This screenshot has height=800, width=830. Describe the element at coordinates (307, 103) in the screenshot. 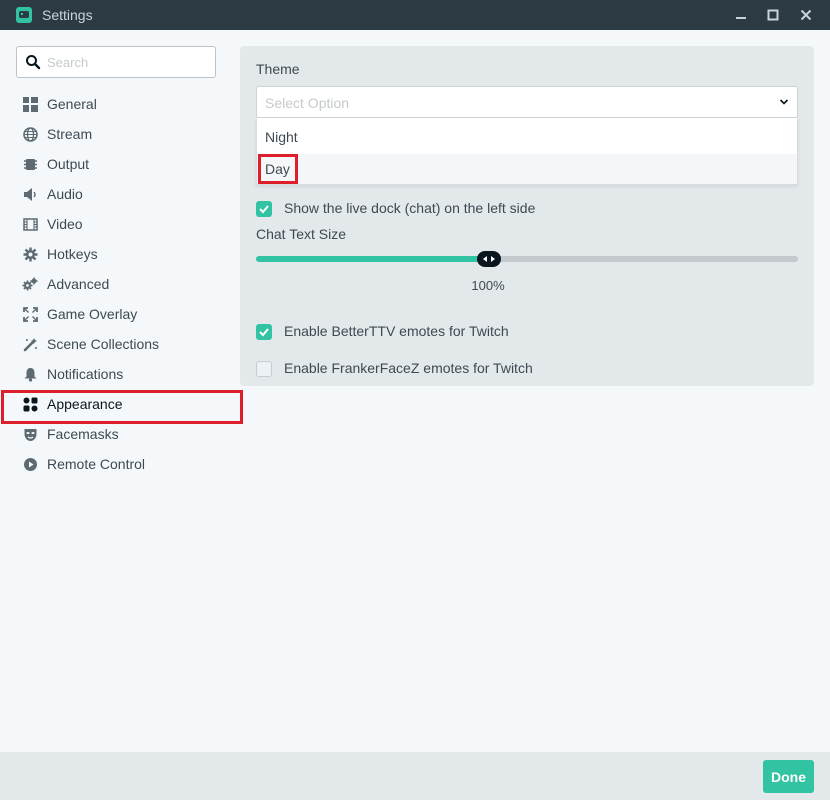

I see `theme-select-placeholder: Select Option` at that location.